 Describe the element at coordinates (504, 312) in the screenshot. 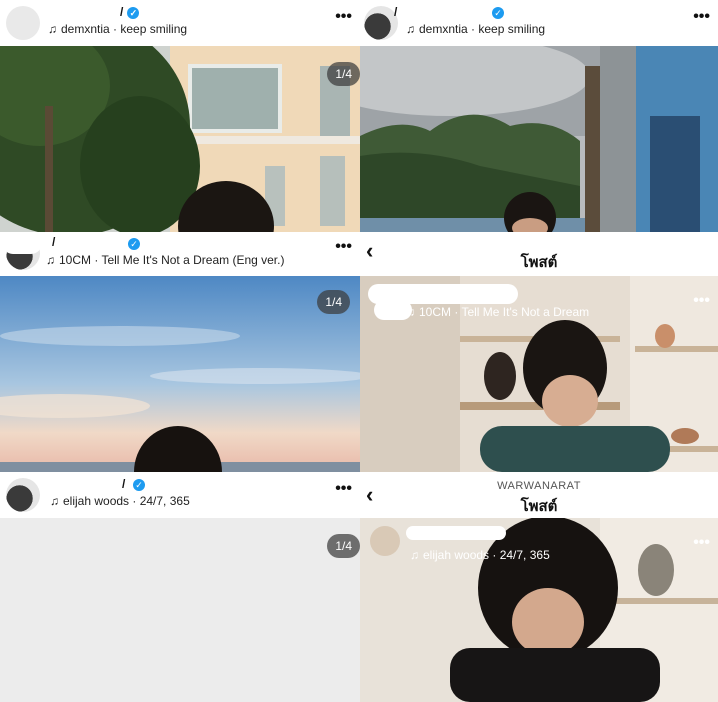

I see `music-label: 10CM · Tell Me It's Not a Dream` at that location.